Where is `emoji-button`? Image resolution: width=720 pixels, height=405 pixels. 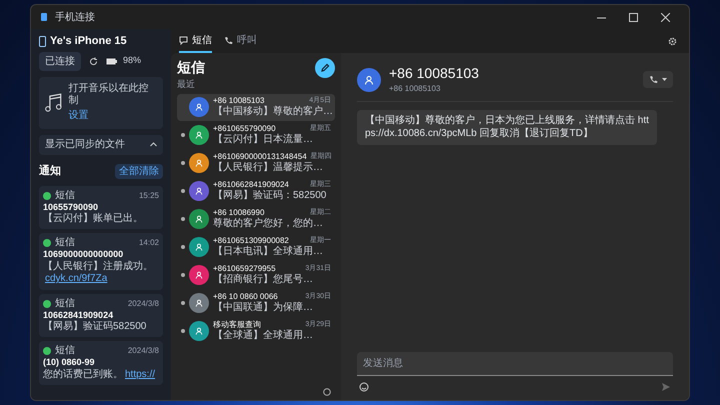 emoji-button is located at coordinates (364, 387).